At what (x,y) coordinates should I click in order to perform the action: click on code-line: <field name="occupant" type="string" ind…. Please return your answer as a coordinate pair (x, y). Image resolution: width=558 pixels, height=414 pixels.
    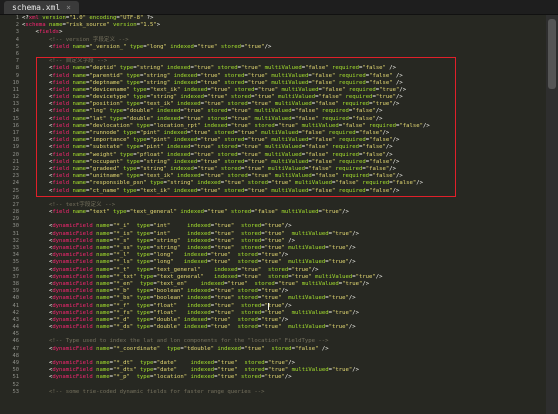
    Looking at the image, I should click on (284, 162).